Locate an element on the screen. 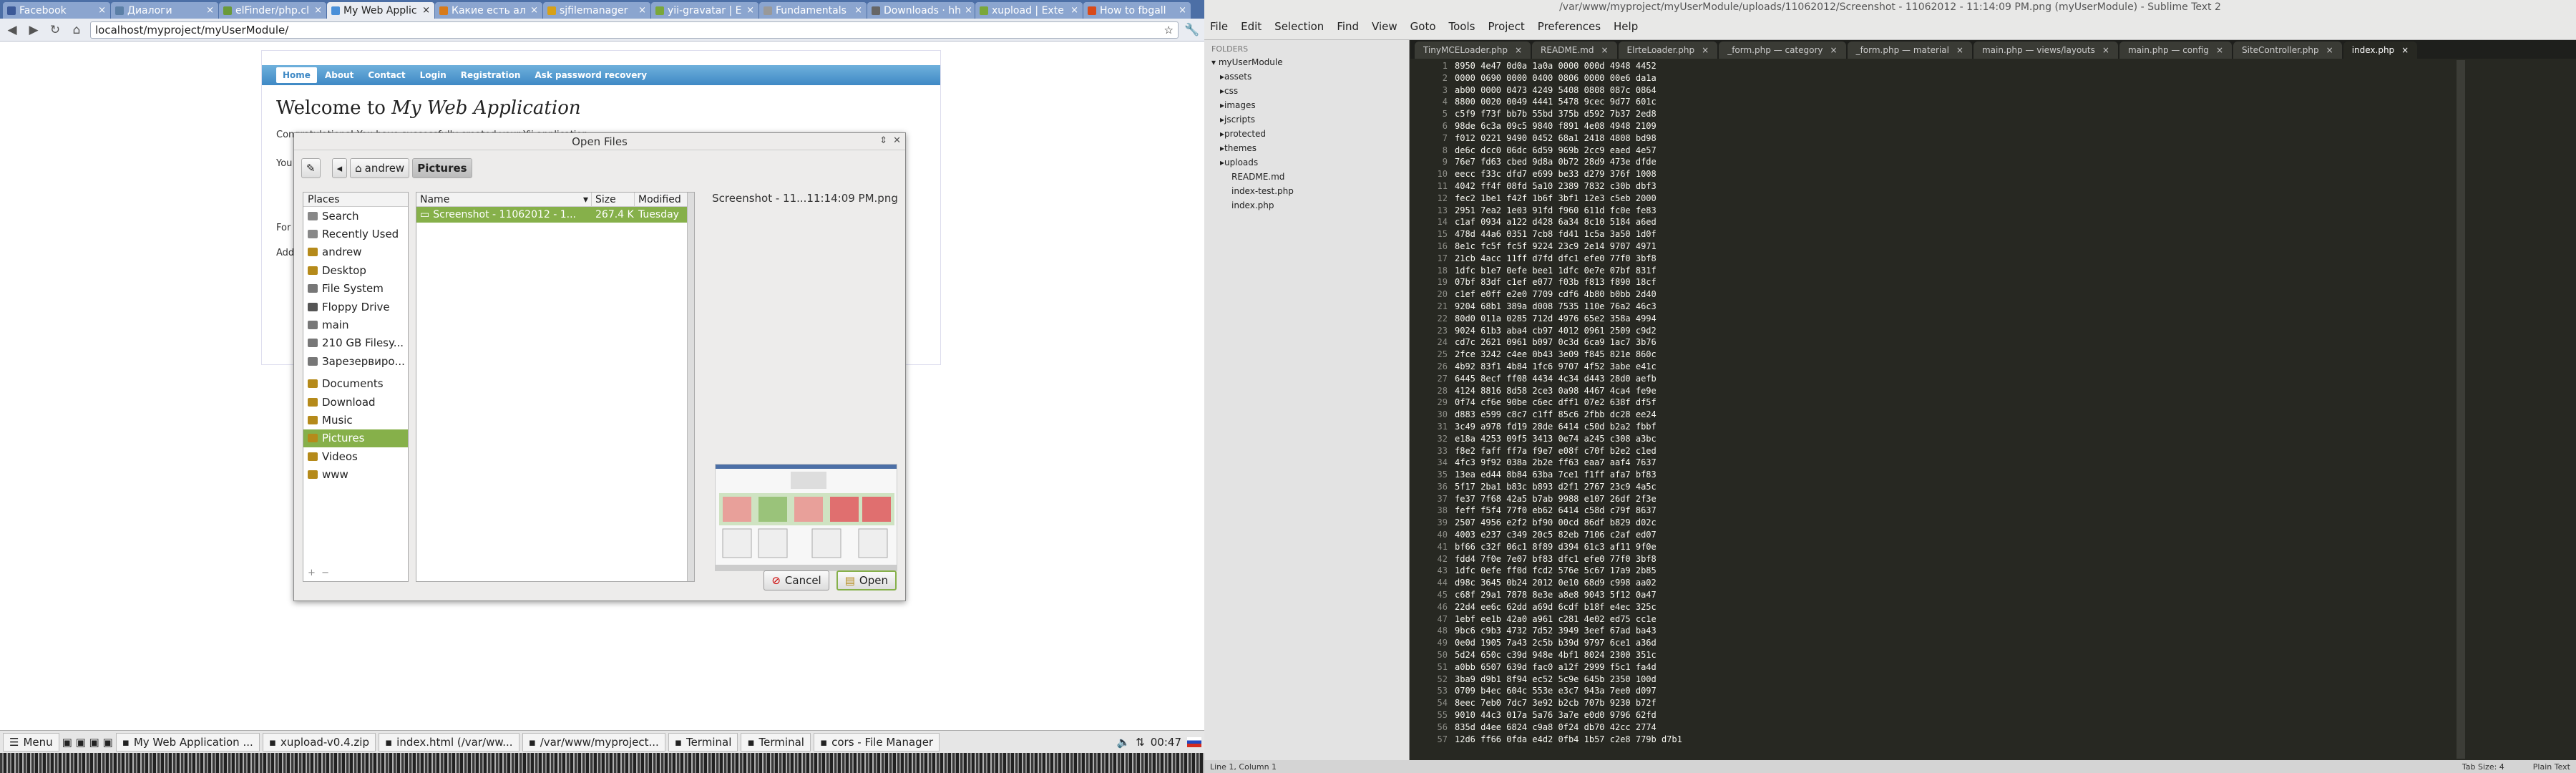 The image size is (2576, 773). browser-tab: My Web Applic × is located at coordinates (380, 10).